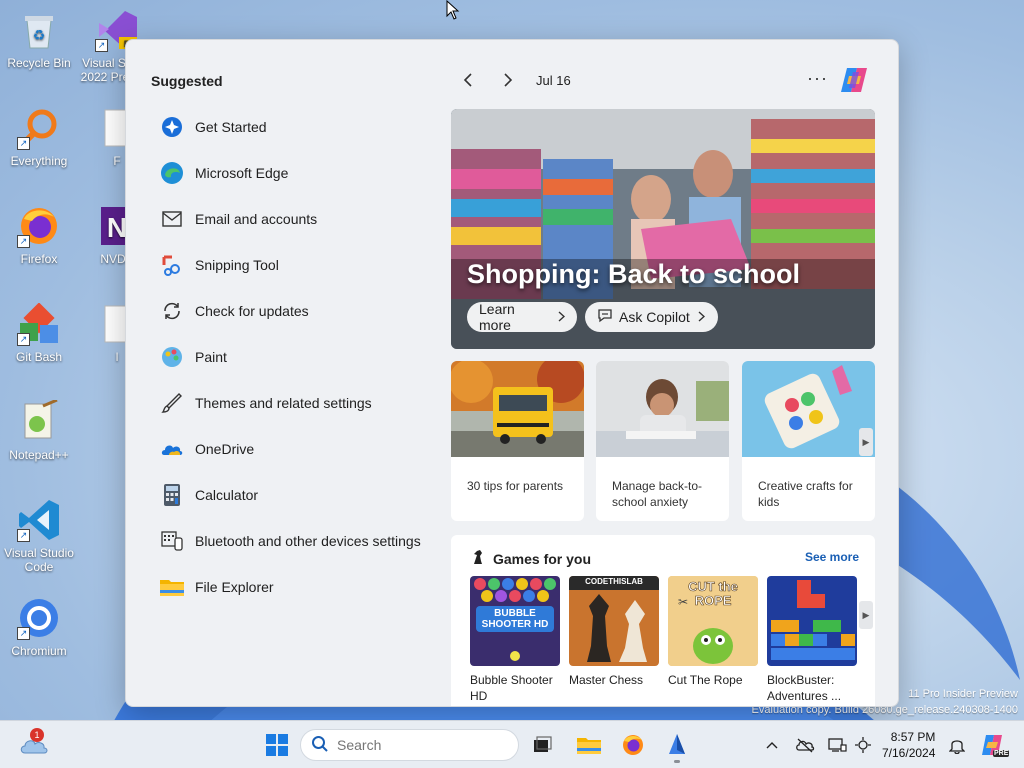 The image size is (1024, 768). Describe the element at coordinates (854, 80) in the screenshot. I see `copilot-logo-icon` at that location.